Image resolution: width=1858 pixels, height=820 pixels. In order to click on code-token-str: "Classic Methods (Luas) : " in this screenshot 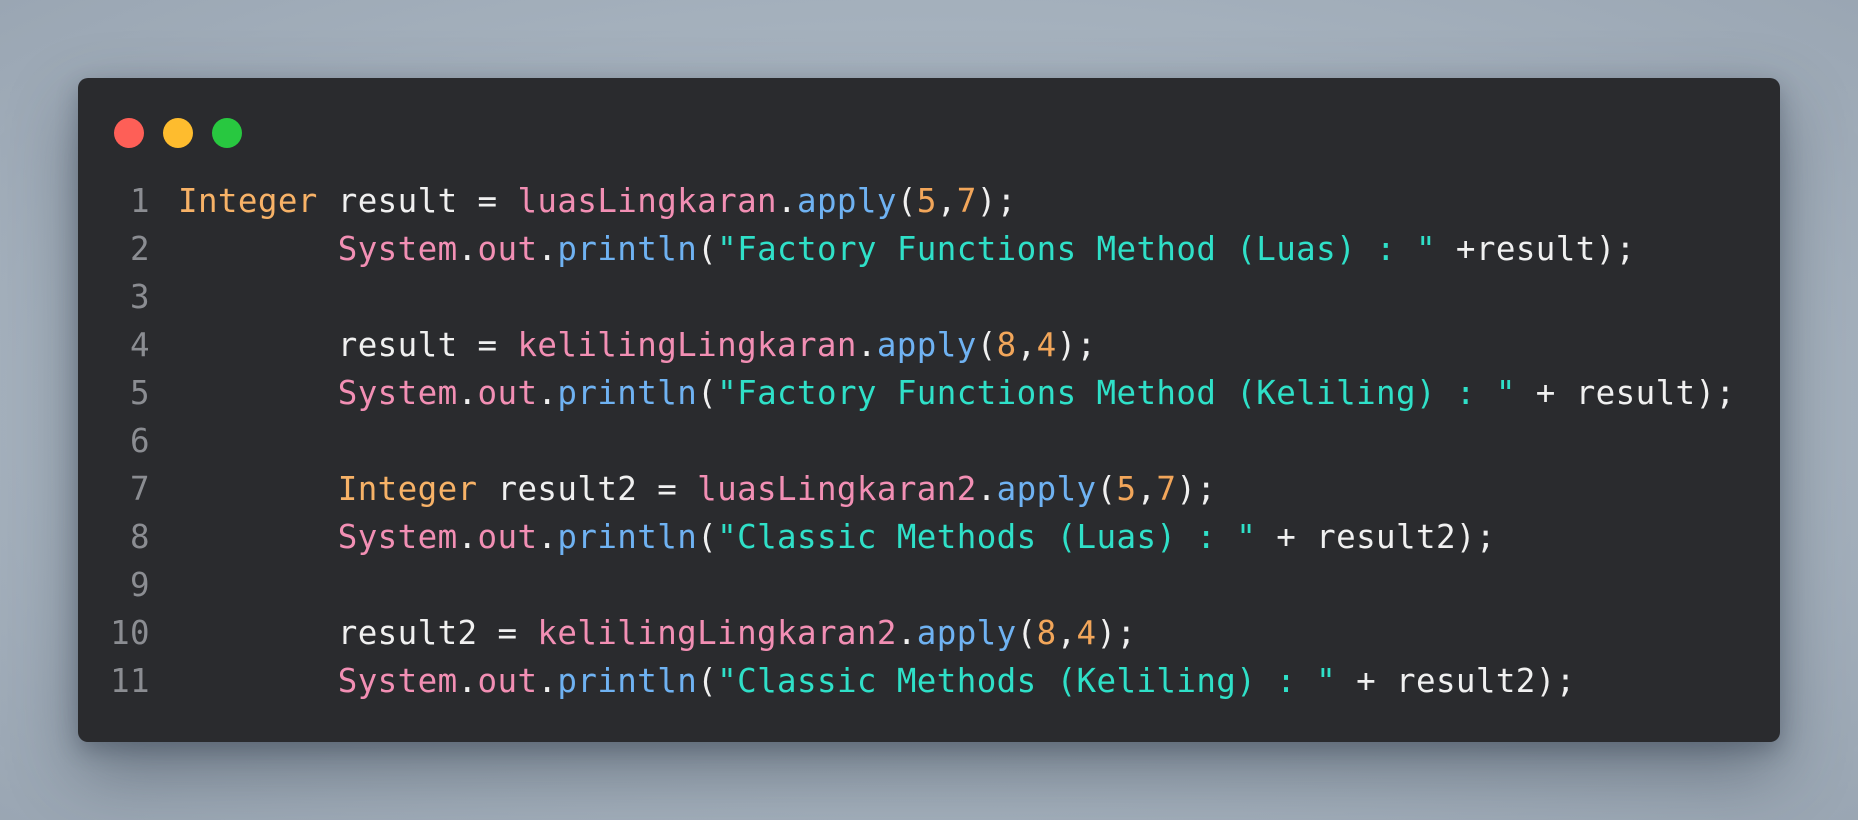, I will do `click(987, 537)`.